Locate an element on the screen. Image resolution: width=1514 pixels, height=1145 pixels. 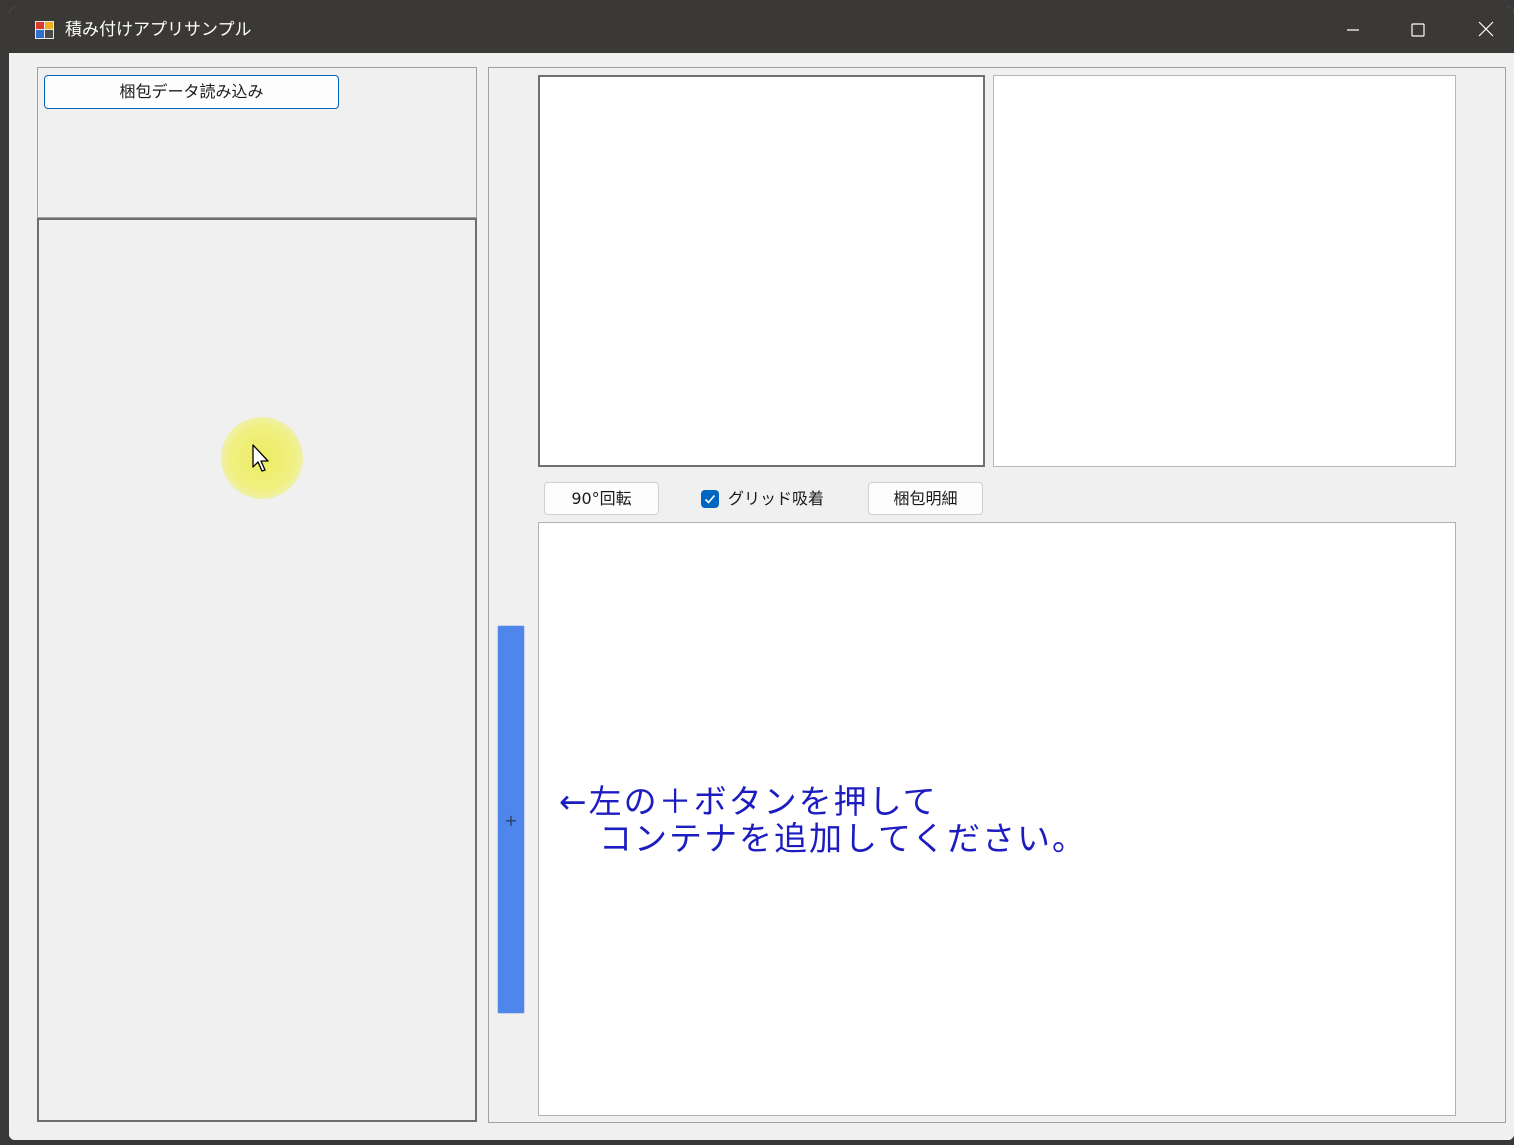
close-button is located at coordinates (1482, 29).